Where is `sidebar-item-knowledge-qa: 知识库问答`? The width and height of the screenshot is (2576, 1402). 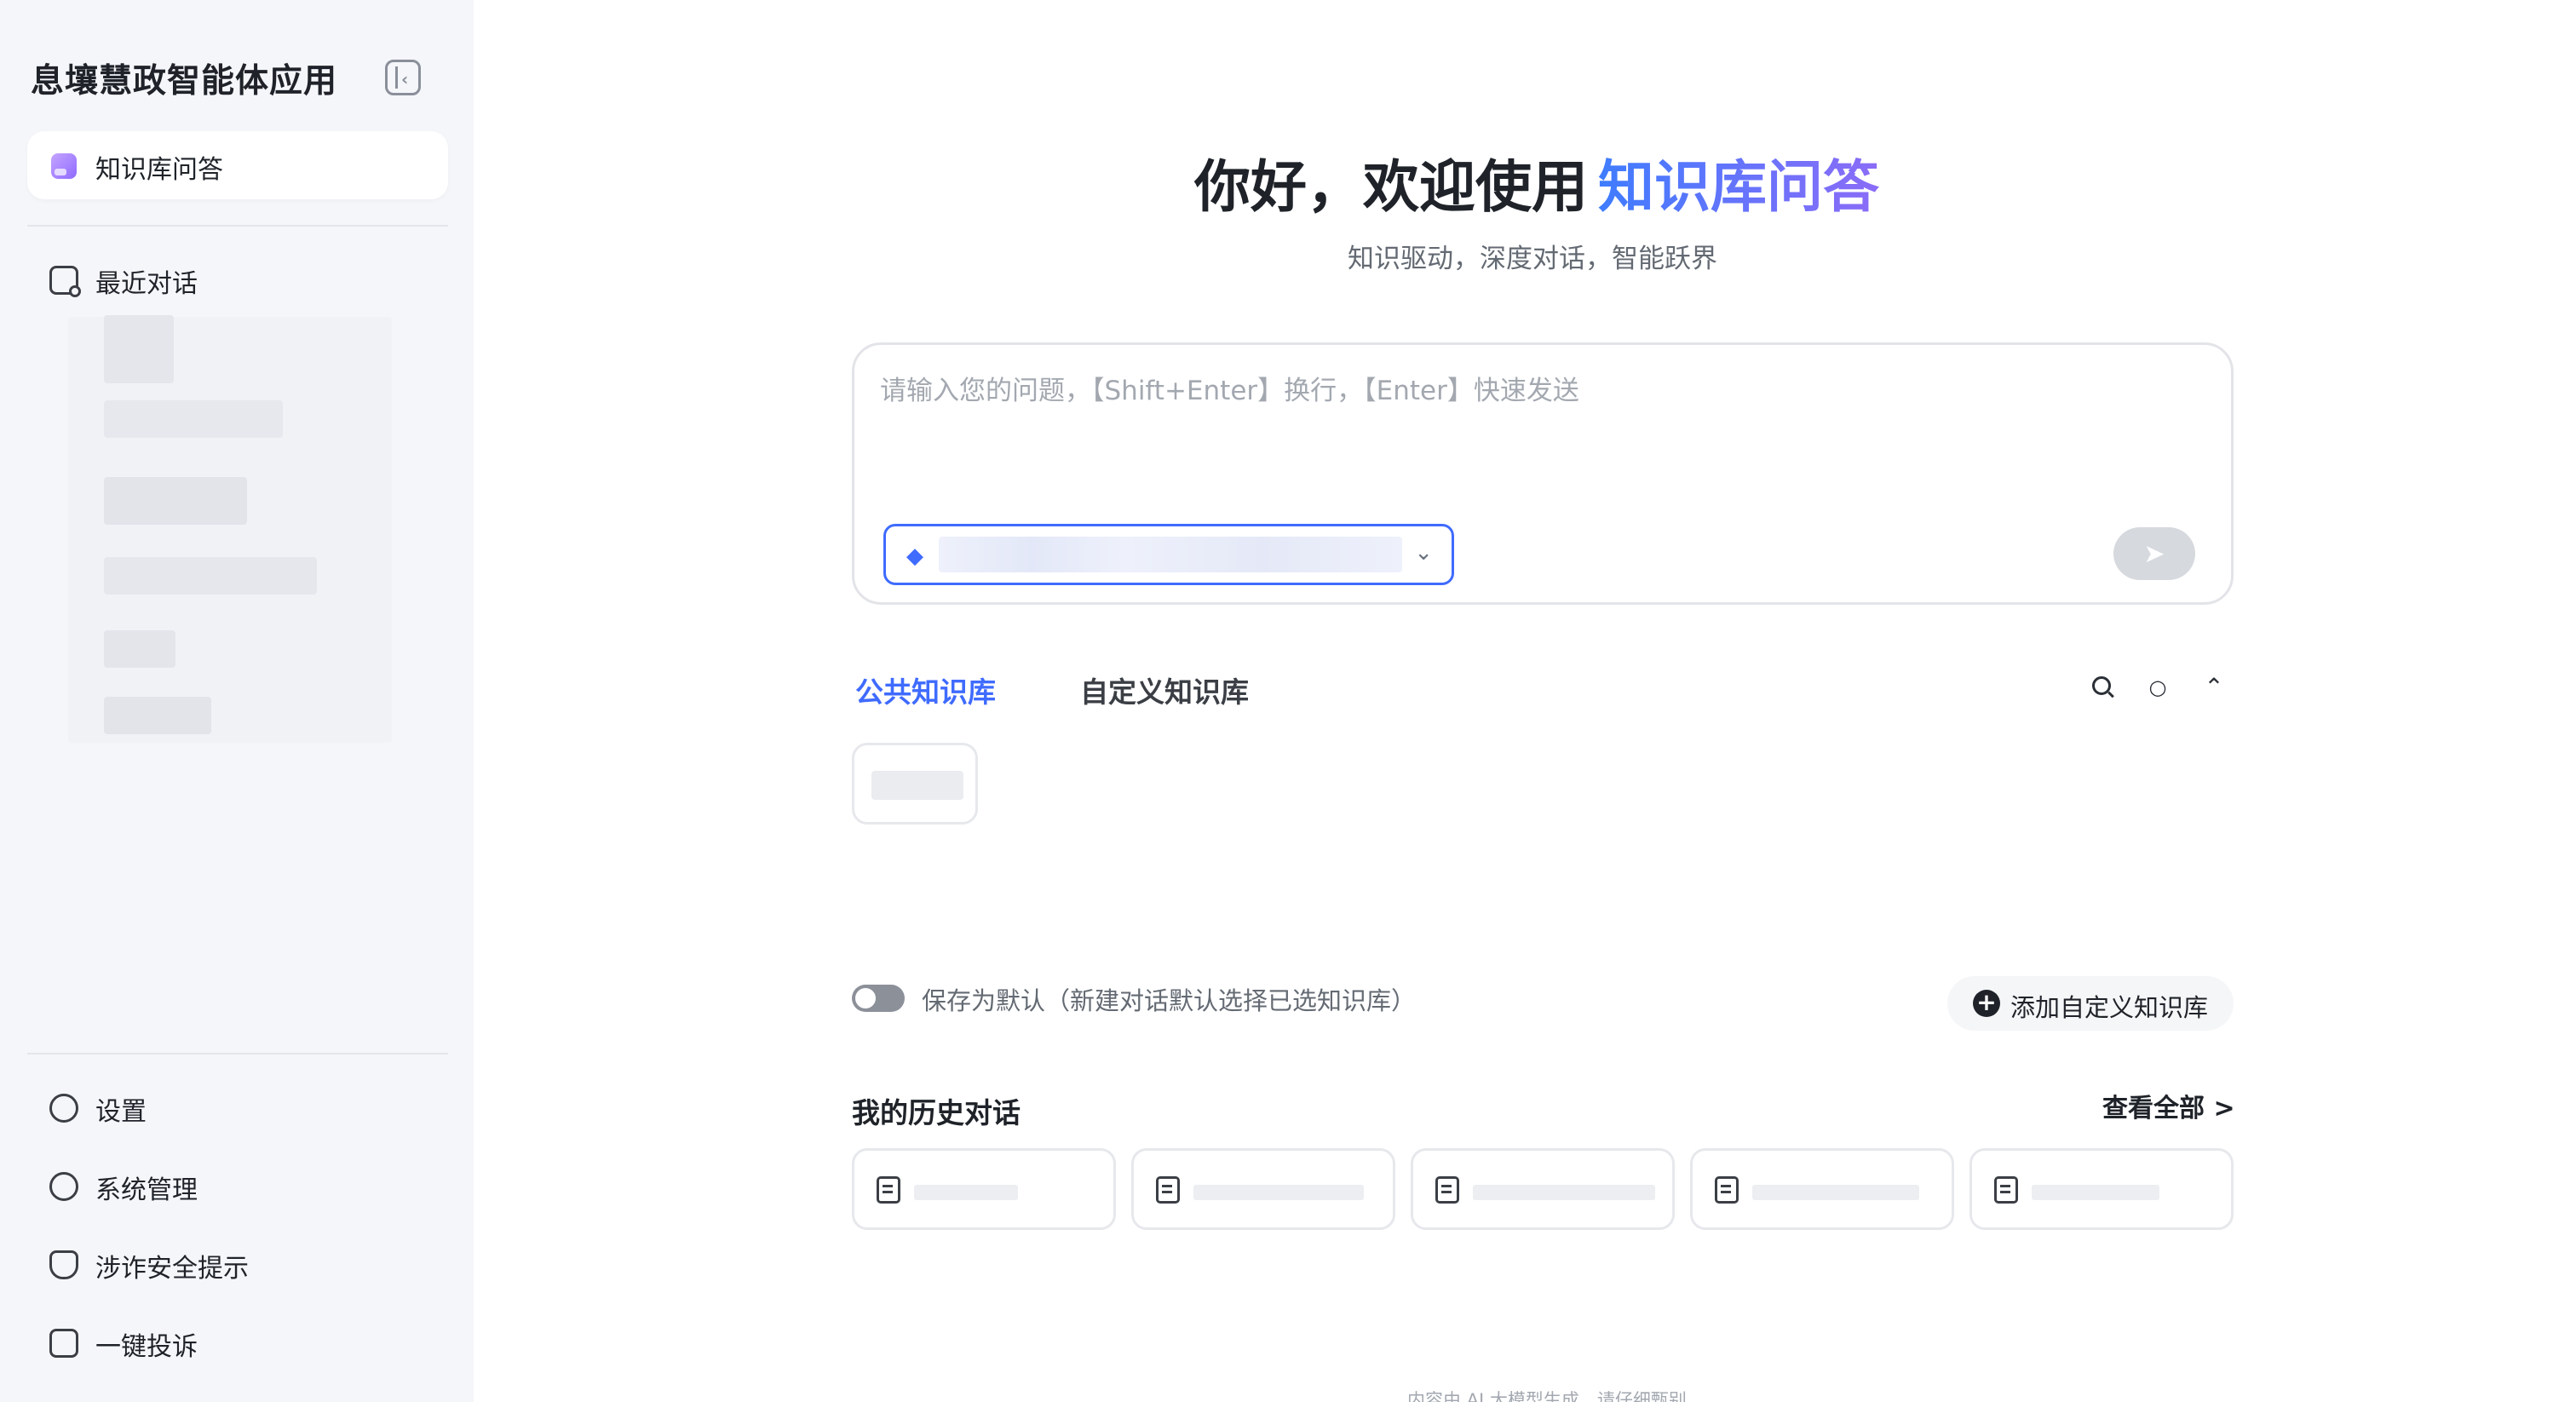 sidebar-item-knowledge-qa: 知识库问答 is located at coordinates (238, 165).